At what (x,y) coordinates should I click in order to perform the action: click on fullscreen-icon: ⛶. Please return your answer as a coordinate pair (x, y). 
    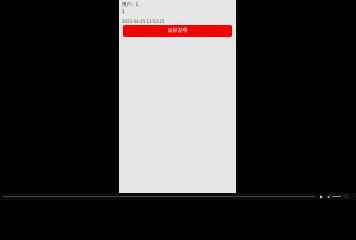
    Looking at the image, I should click on (346, 196).